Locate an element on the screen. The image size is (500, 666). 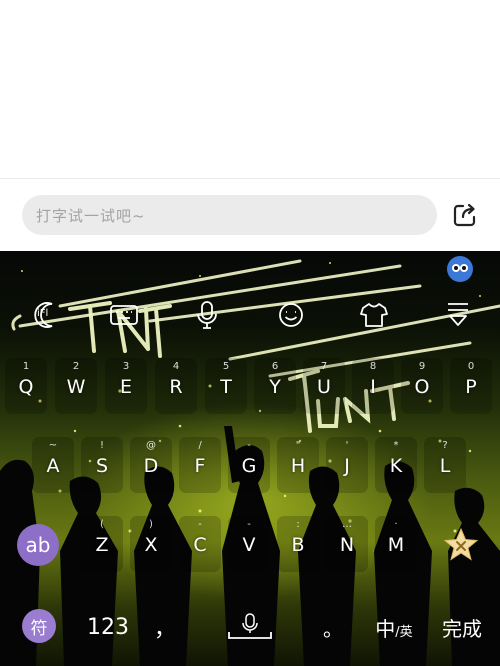
key-r: 4R is located at coordinates (176, 386).